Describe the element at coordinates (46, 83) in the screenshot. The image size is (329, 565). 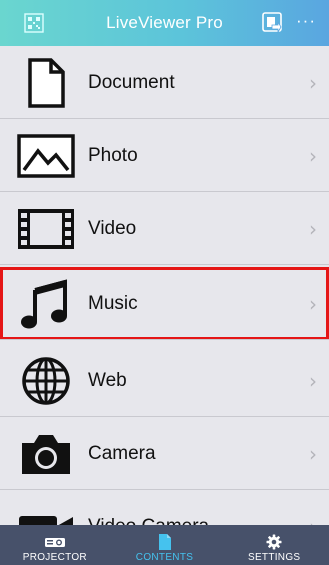
I see `document-icon` at that location.